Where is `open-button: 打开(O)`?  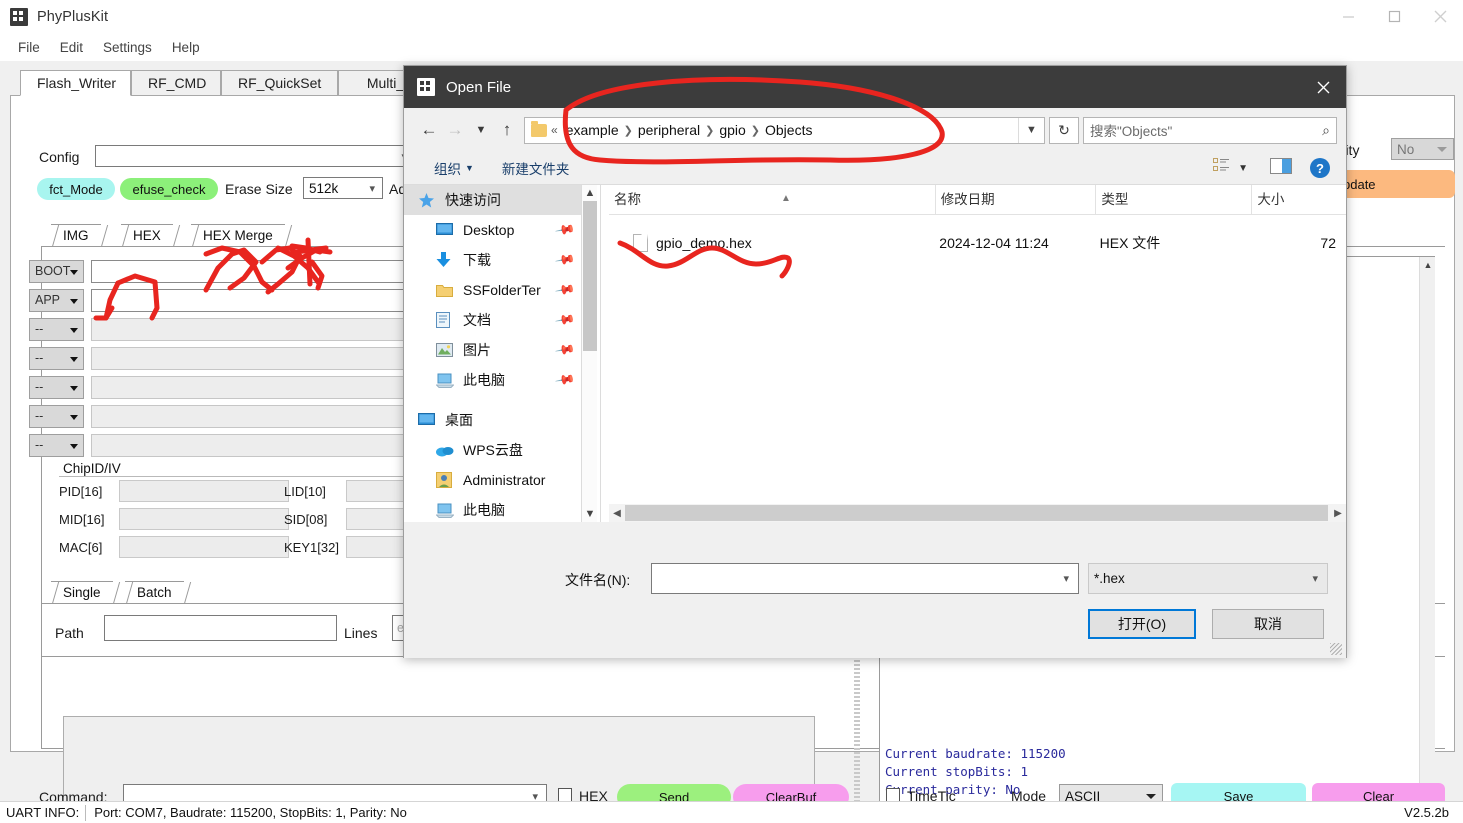 open-button: 打开(O) is located at coordinates (1142, 624).